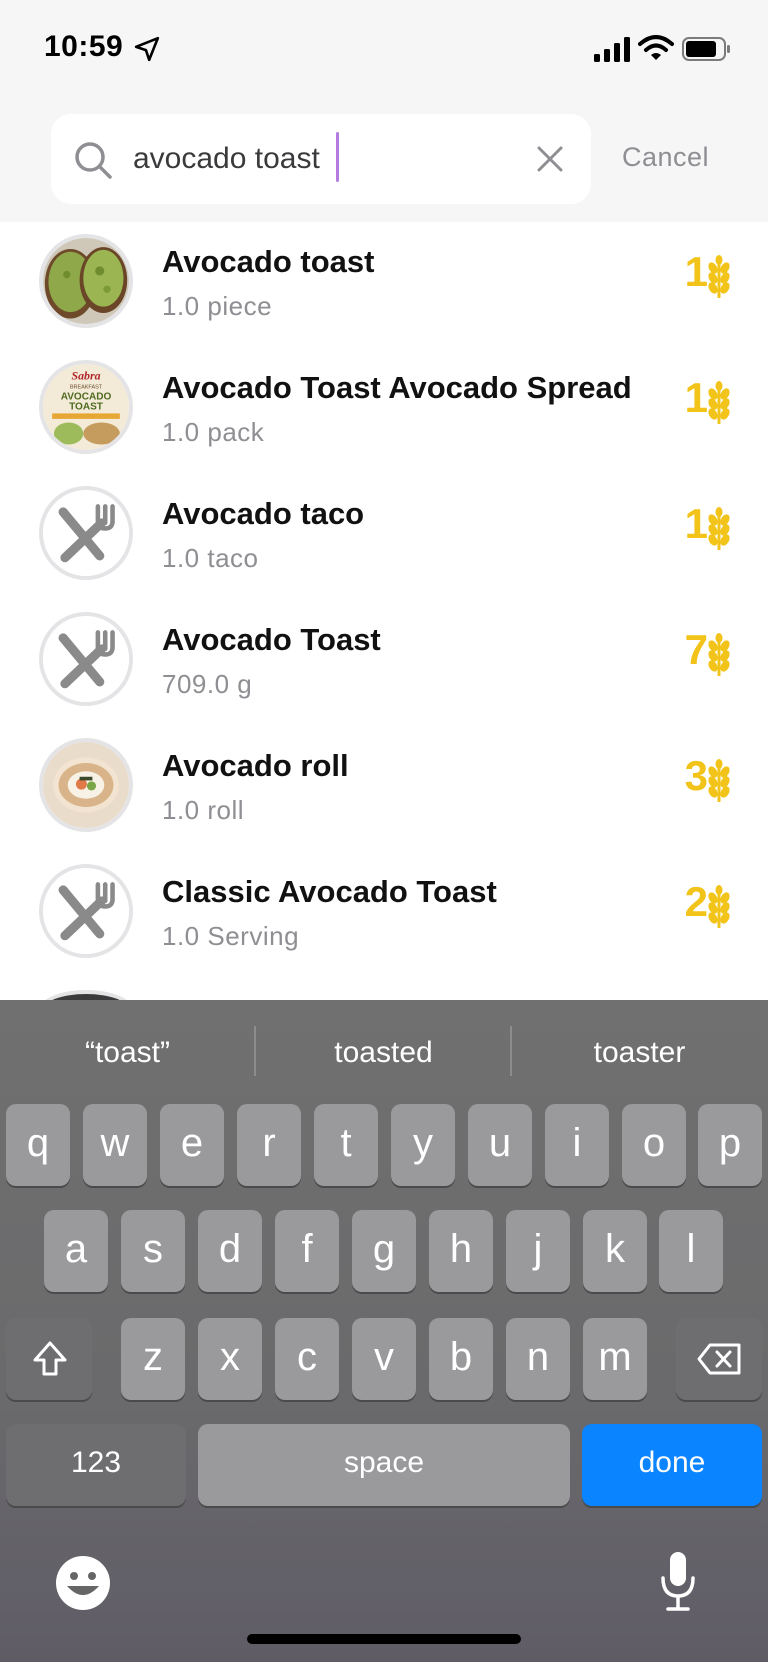 Image resolution: width=768 pixels, height=1662 pixels. I want to click on backspace-icon, so click(719, 1359).